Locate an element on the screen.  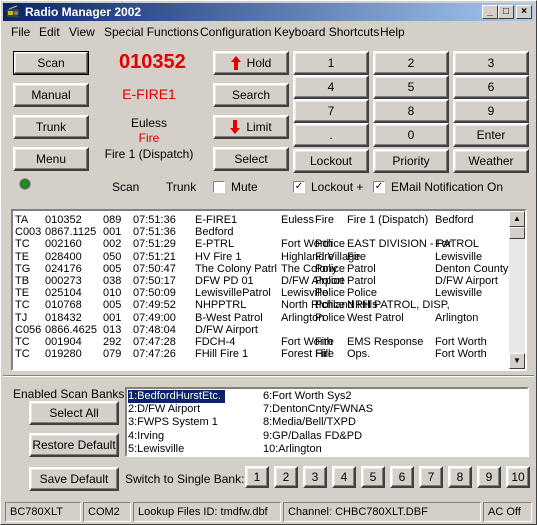
single-bank-button-1: 1 is located at coordinates (257, 477).